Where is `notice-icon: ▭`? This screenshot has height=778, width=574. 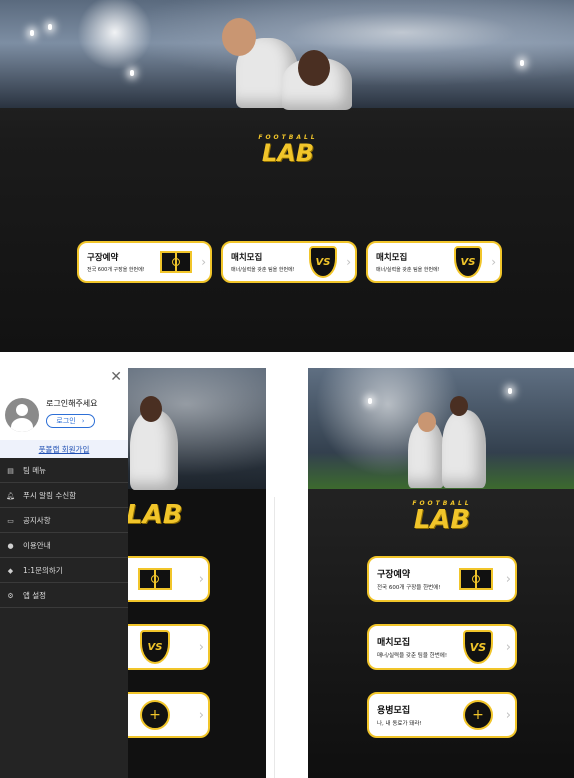 notice-icon: ▭ is located at coordinates (10, 520).